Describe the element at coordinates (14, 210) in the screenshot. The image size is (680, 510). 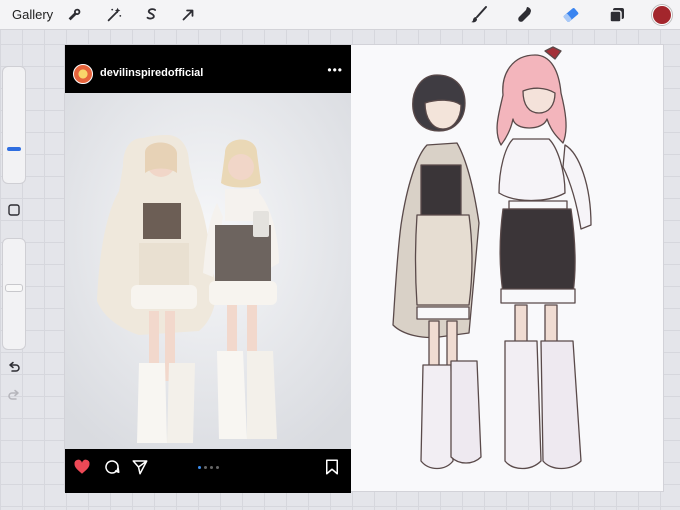
I see `modify-square-button` at that location.